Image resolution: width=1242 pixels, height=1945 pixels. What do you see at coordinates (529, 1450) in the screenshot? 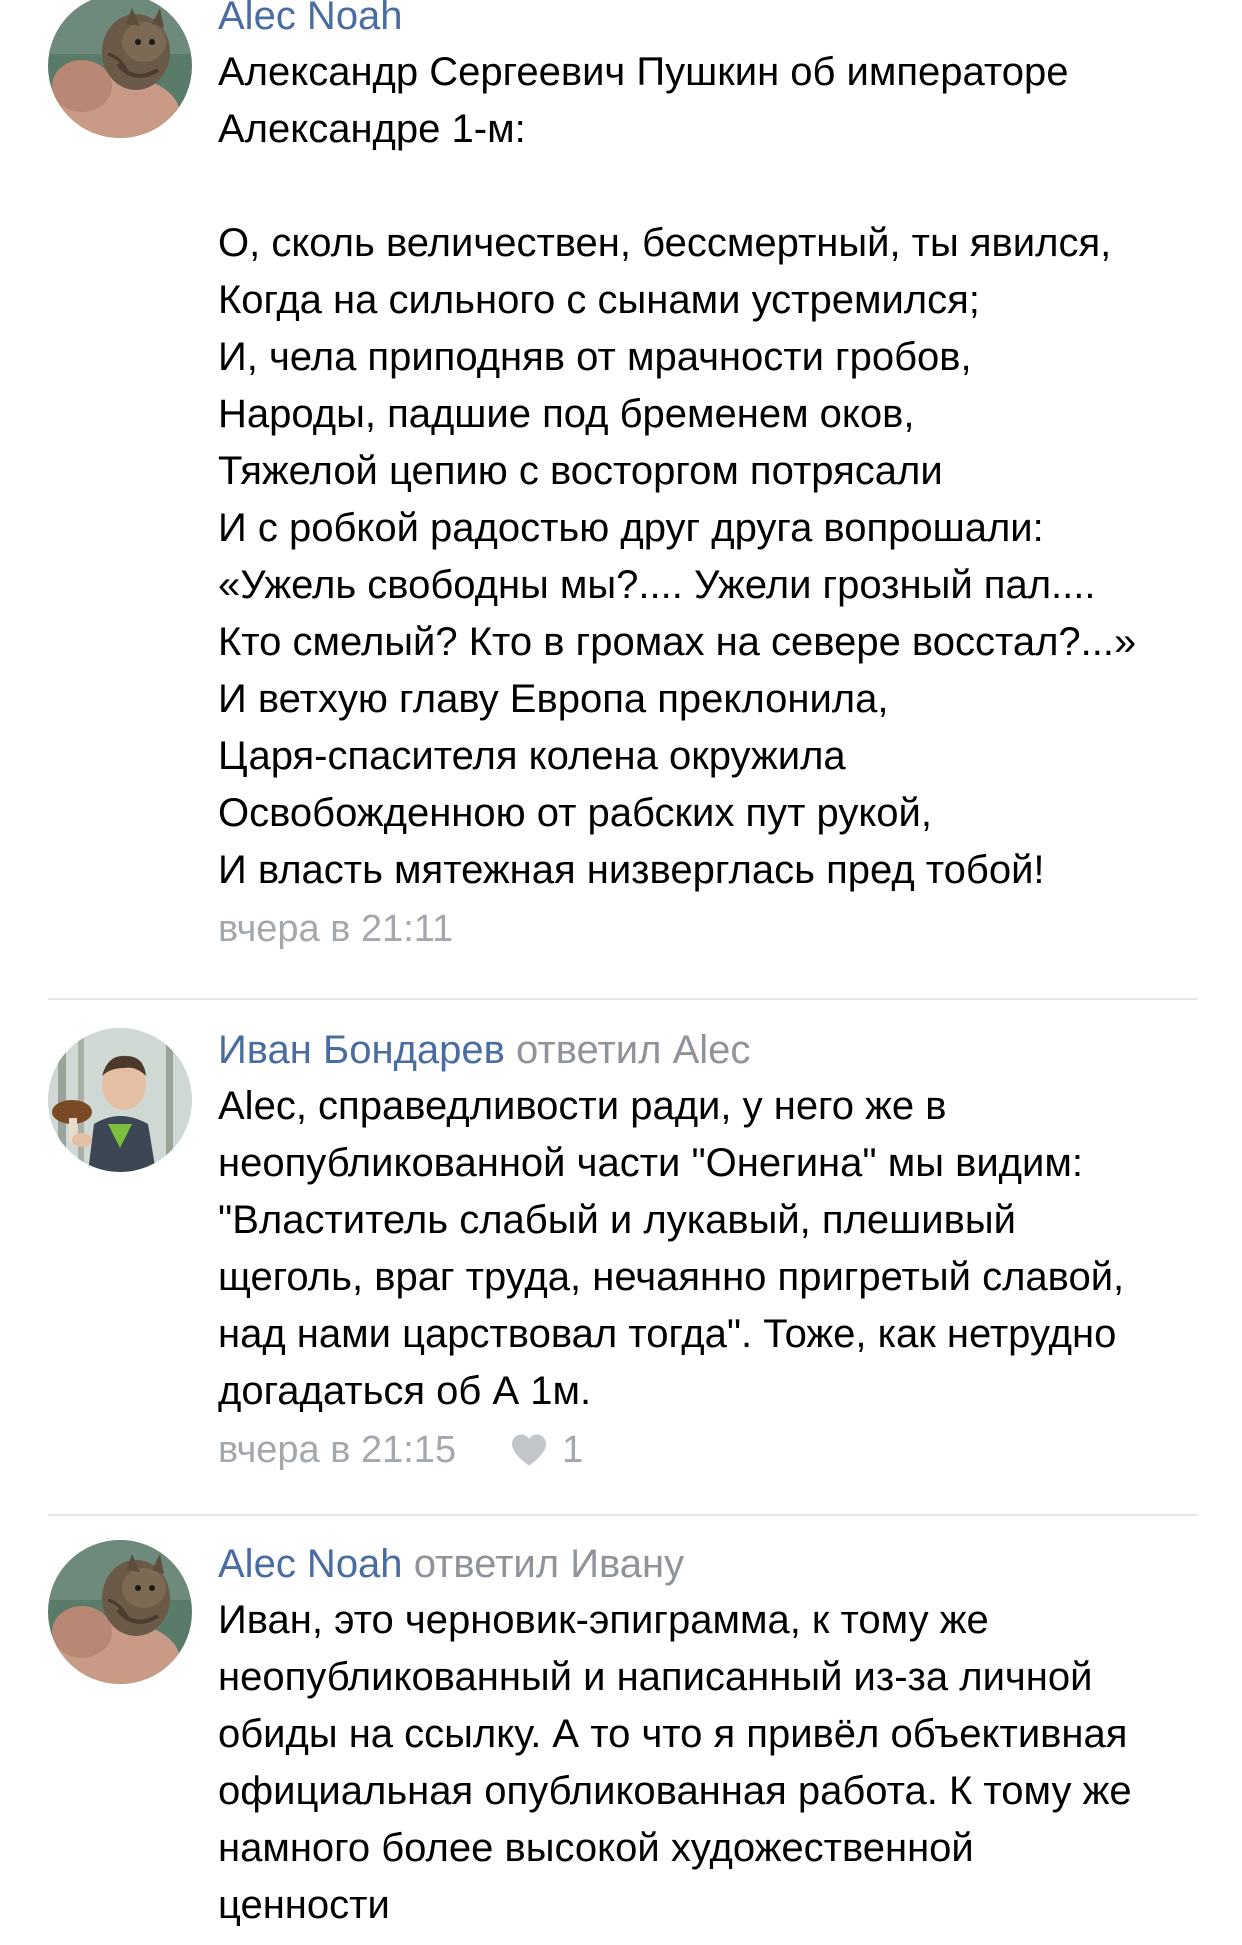
I see `heart-icon` at bounding box center [529, 1450].